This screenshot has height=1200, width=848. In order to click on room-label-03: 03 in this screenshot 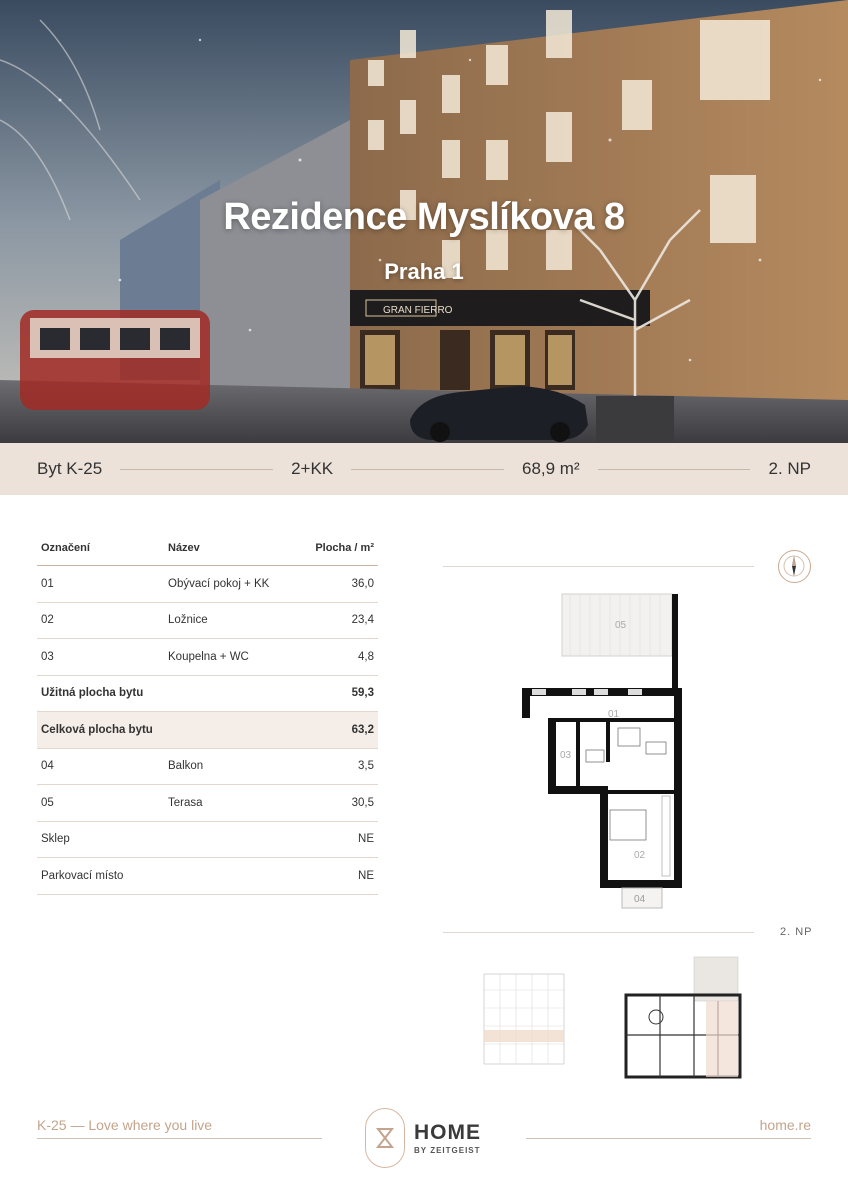, I will do `click(566, 755)`.